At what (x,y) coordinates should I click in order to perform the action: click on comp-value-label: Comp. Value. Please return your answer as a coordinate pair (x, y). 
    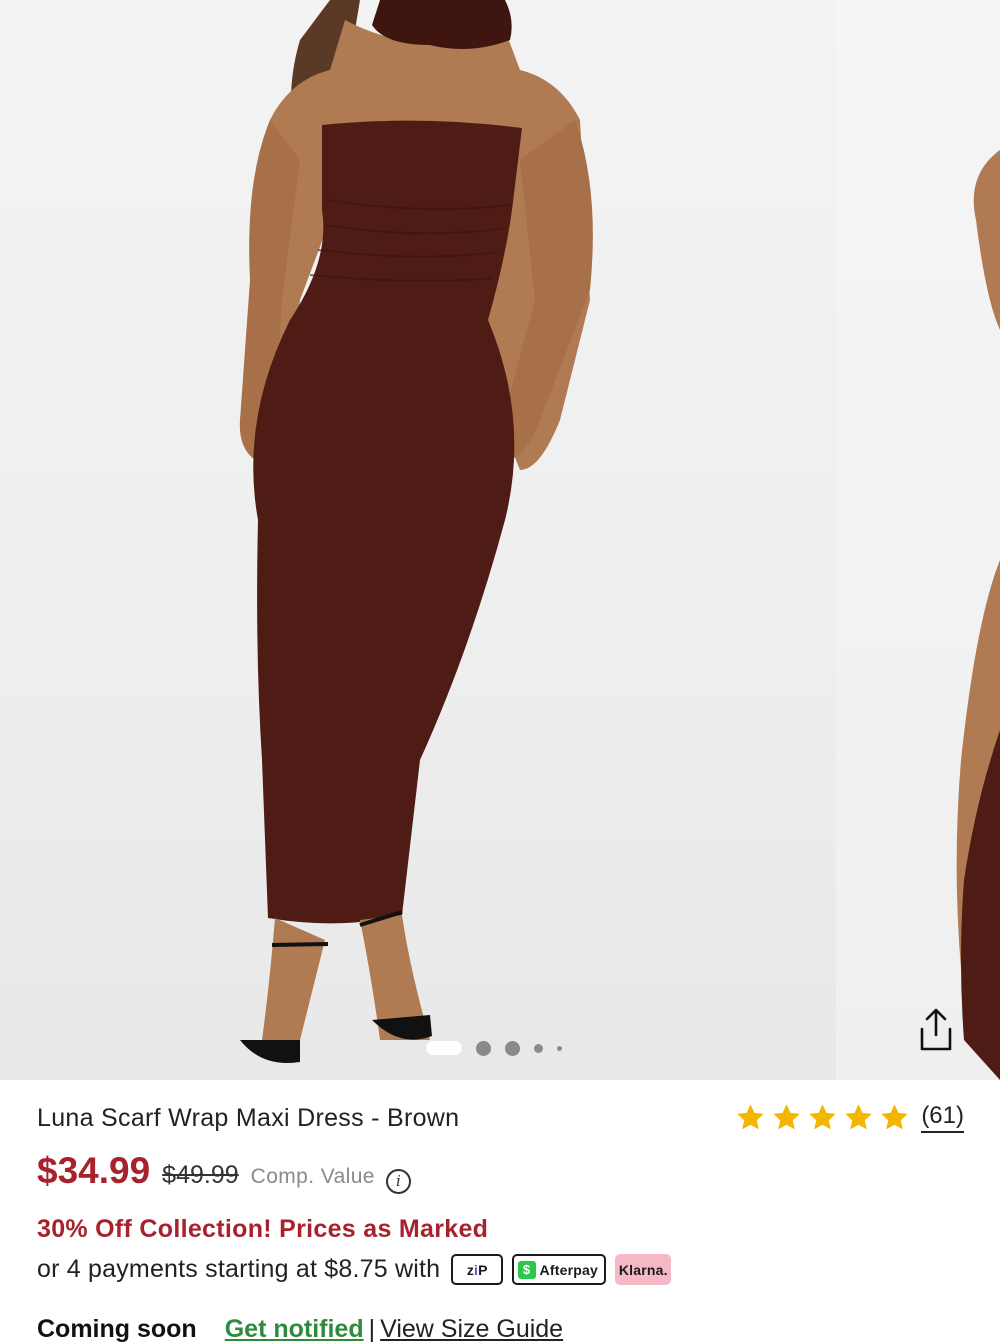
    Looking at the image, I should click on (312, 1176).